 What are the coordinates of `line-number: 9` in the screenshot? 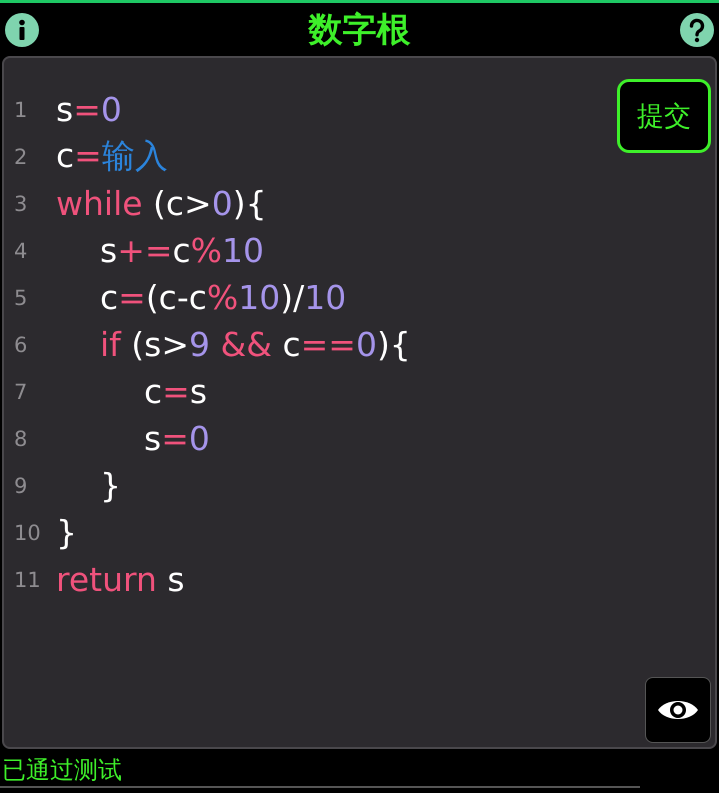 It's located at (20, 486).